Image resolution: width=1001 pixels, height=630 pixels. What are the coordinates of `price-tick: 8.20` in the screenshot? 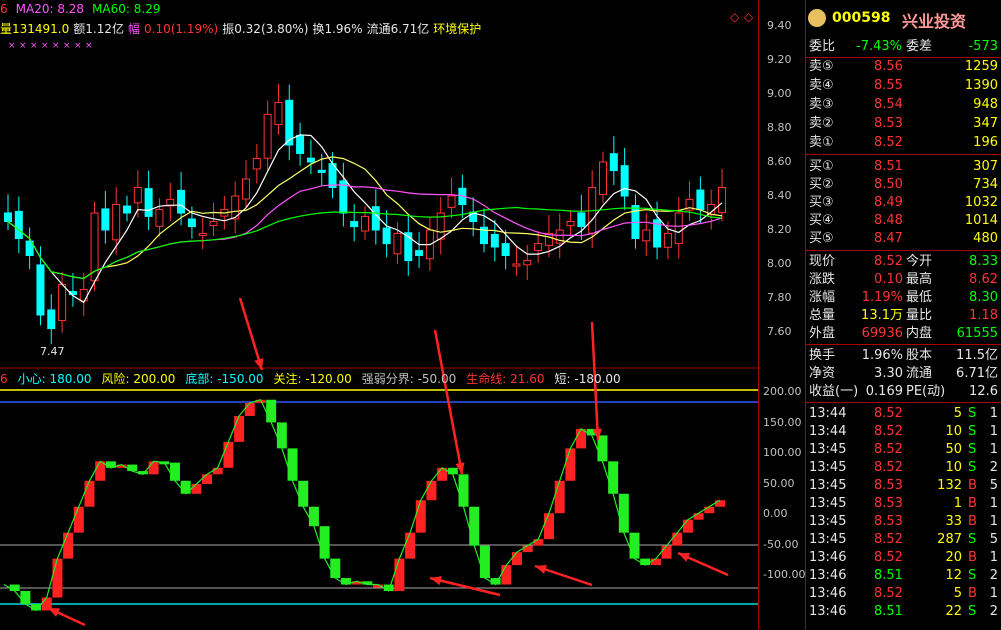 It's located at (779, 229).